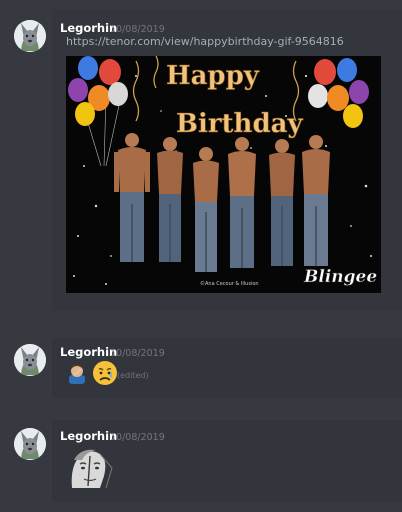 This screenshot has width=402, height=512. What do you see at coordinates (201, 365) in the screenshot?
I see `message-2: Legorhin 10/08/2019 (edited)` at bounding box center [201, 365].